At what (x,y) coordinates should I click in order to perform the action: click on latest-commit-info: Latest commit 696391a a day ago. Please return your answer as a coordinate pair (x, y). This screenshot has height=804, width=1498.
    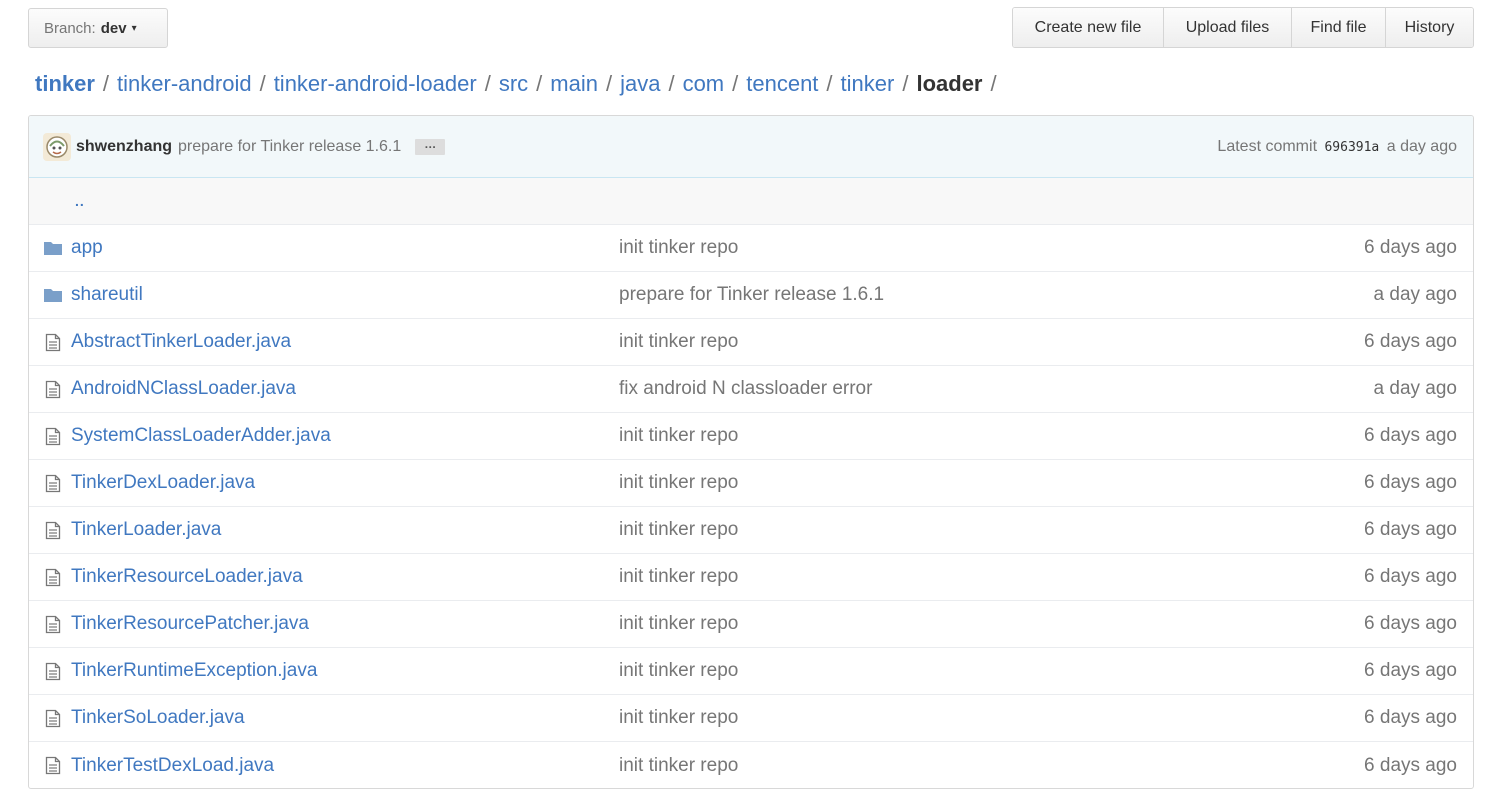
    Looking at the image, I should click on (1337, 147).